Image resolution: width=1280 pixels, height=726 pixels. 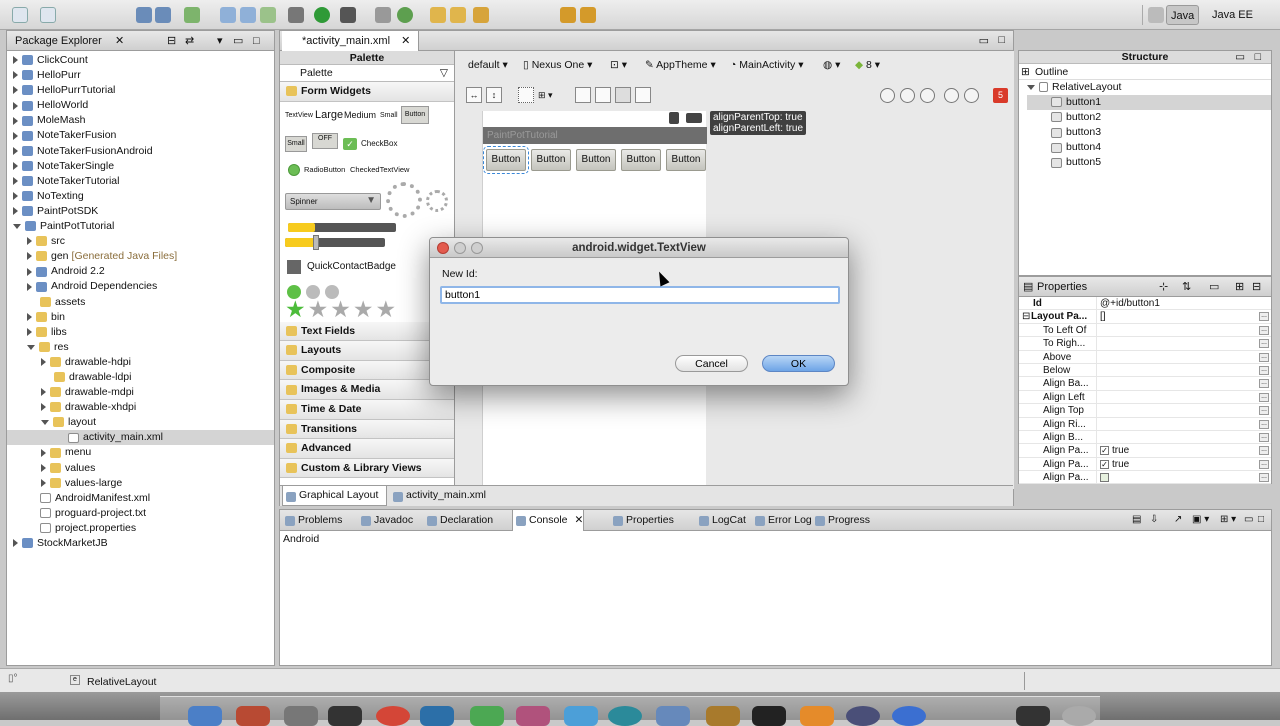 I want to click on tree-item: NoTexting, so click(x=143, y=196).